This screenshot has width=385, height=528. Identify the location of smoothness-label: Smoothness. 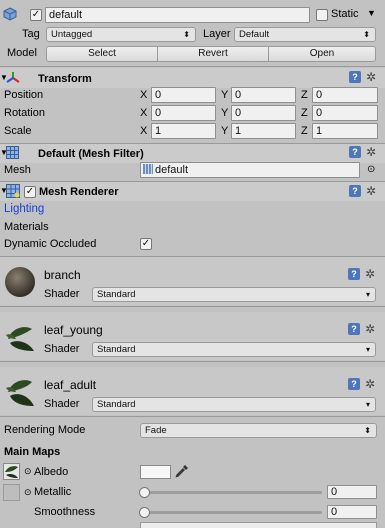
(65, 512).